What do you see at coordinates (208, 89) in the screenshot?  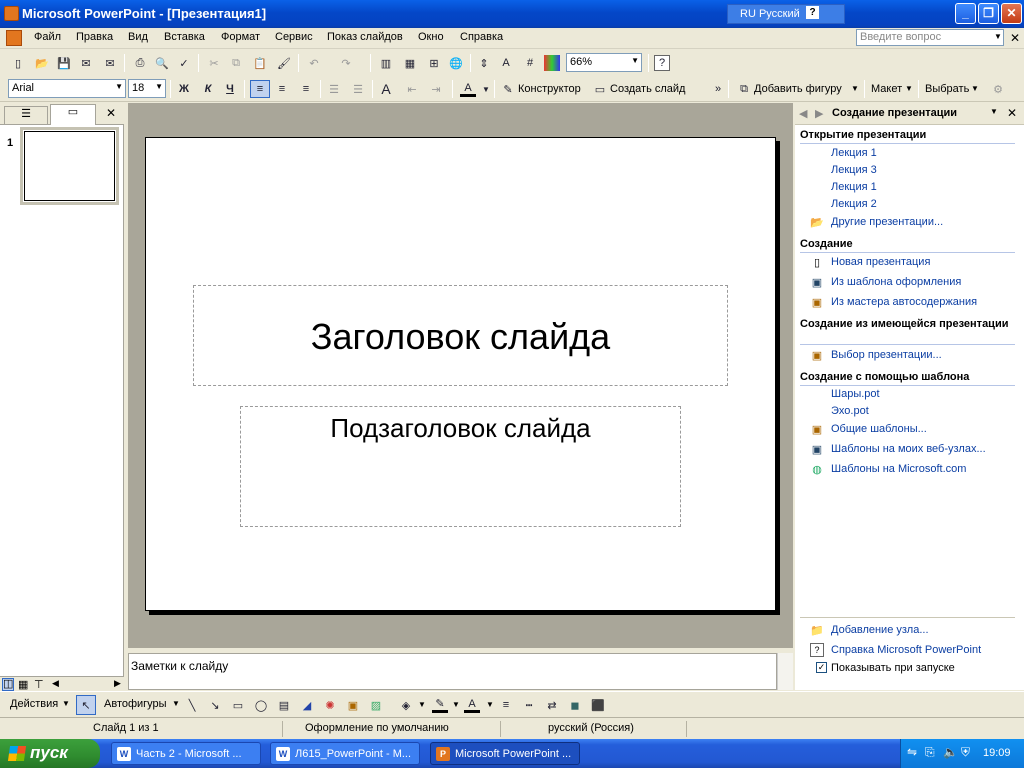 I see `italic-button: К` at bounding box center [208, 89].